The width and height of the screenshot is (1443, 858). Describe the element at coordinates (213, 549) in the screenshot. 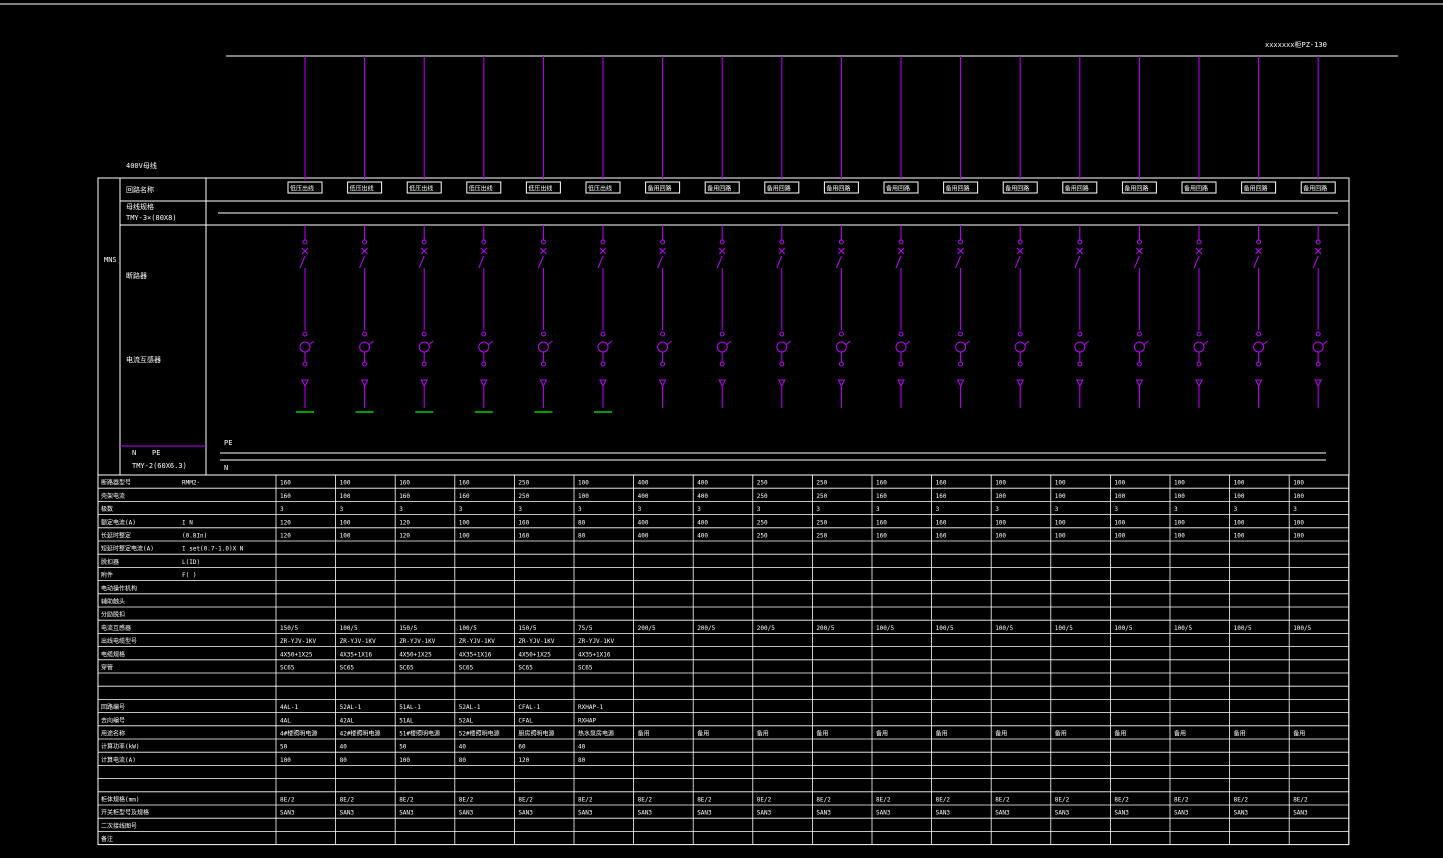

I see `table-row-sublabel: I set(0.7-1.0)X N` at that location.